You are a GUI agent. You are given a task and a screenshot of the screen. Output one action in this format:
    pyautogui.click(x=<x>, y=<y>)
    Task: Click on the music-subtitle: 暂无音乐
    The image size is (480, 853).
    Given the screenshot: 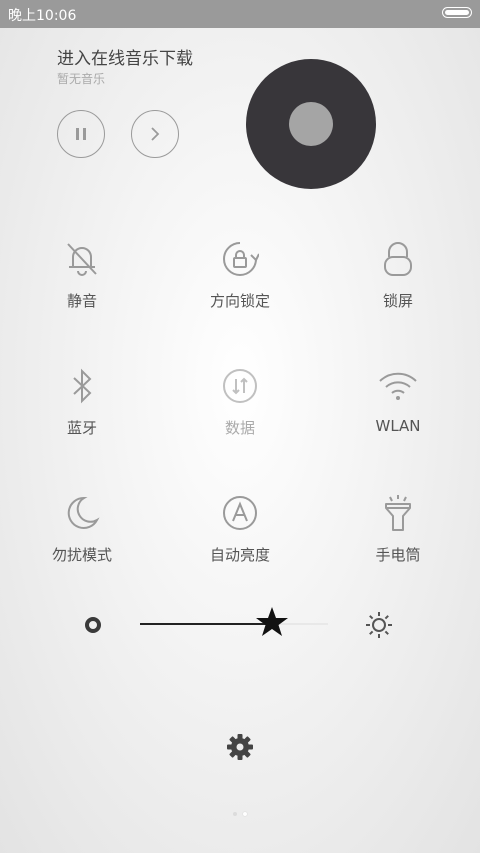 What is the action you would take?
    pyautogui.click(x=81, y=79)
    